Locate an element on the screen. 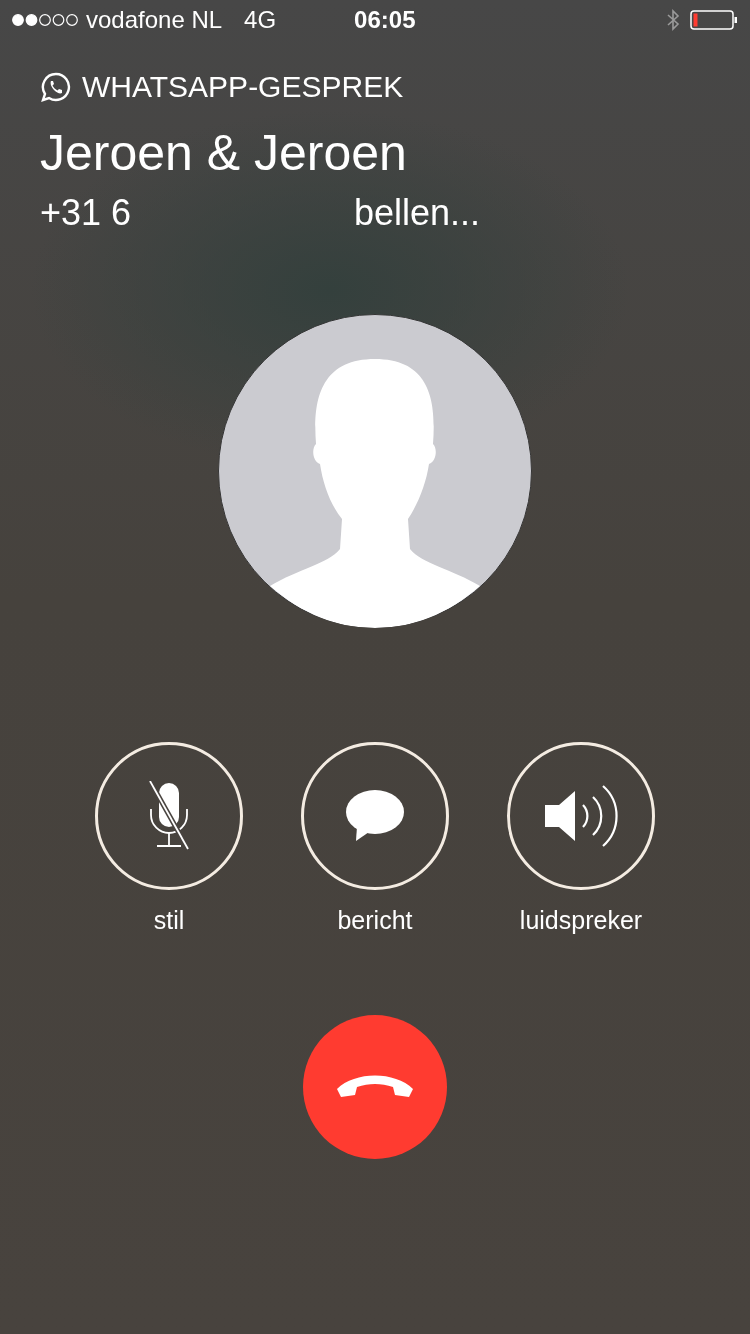 This screenshot has height=1334, width=750. button-label: stil is located at coordinates (169, 920).